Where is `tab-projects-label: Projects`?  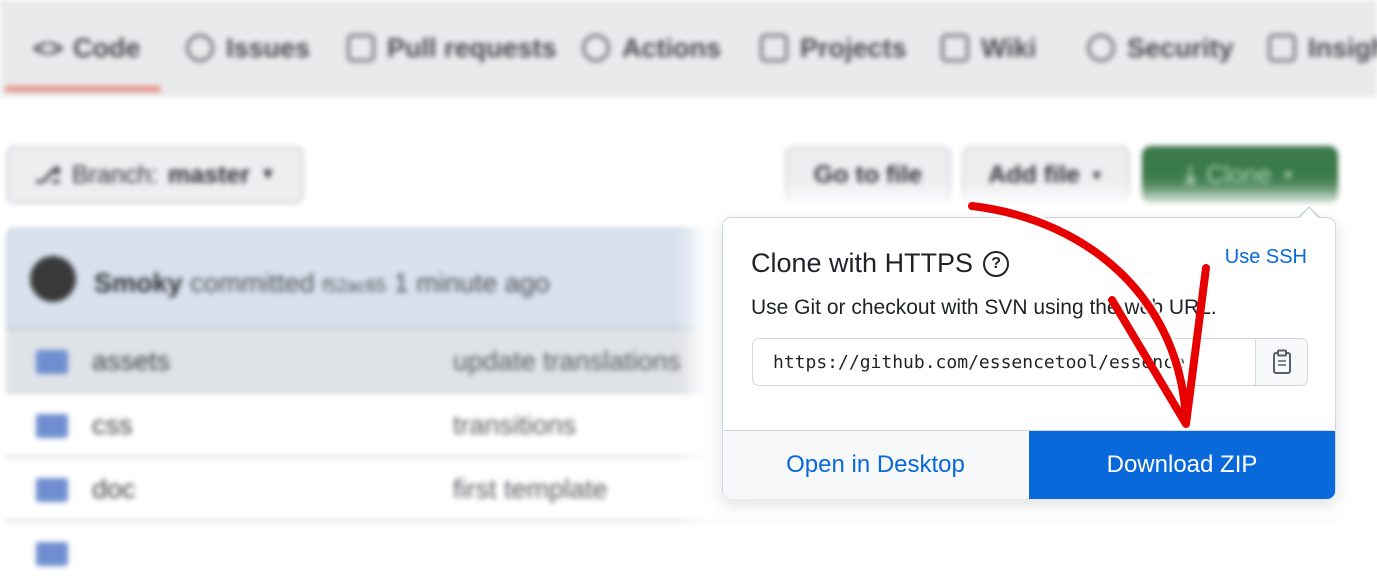
tab-projects-label: Projects is located at coordinates (853, 47).